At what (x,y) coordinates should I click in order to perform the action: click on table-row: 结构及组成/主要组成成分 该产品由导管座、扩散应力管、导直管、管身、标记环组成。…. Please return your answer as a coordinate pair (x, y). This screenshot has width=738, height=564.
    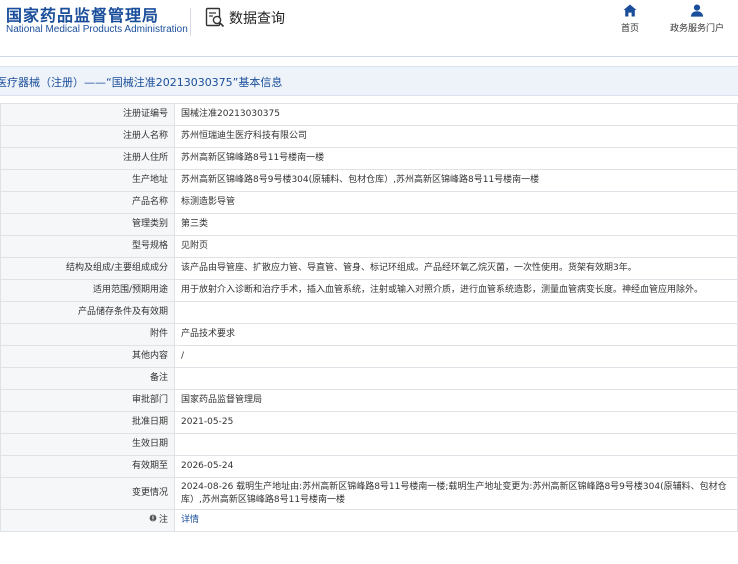
    Looking at the image, I should click on (369, 268).